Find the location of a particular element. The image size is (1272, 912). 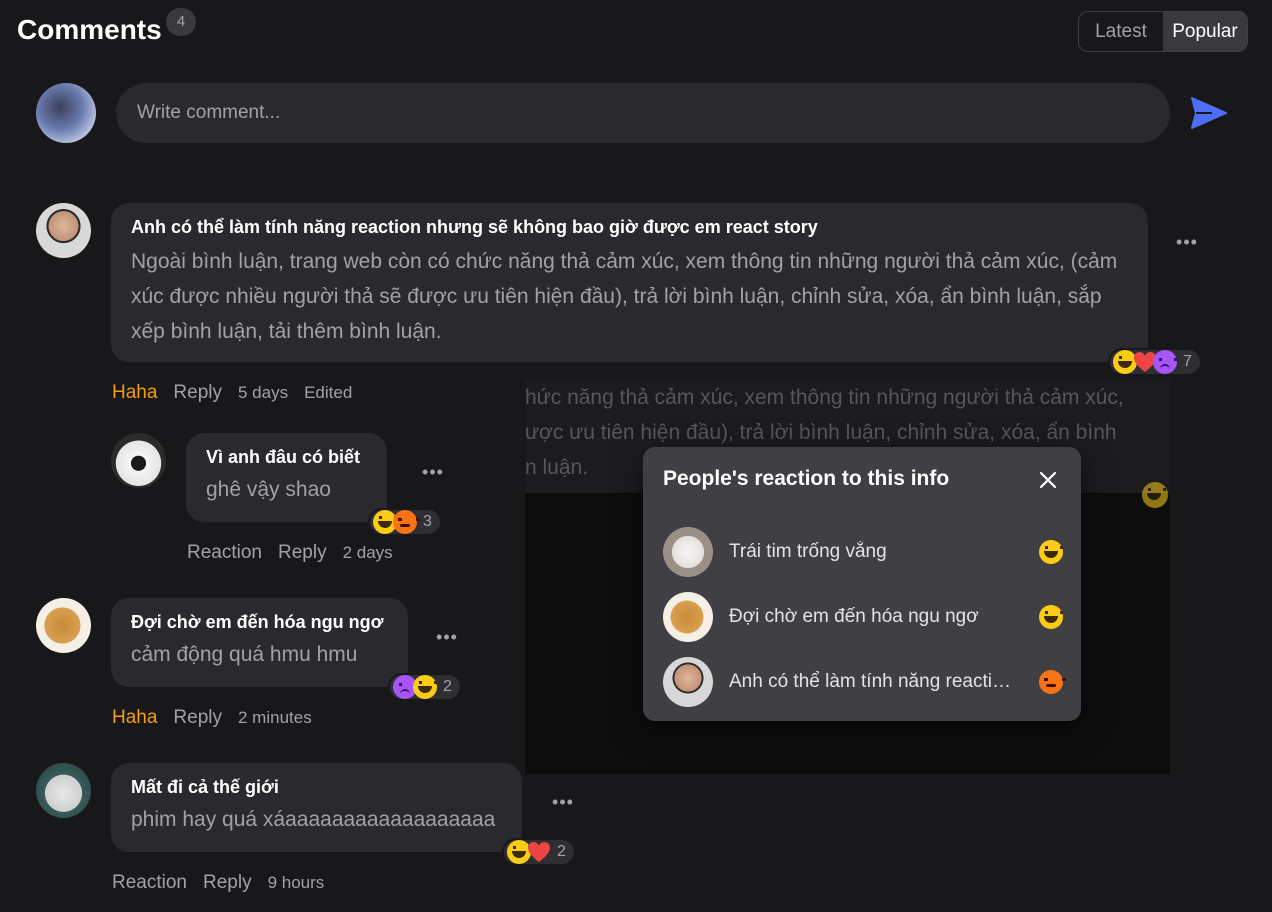

background-reaction is located at coordinates (1156, 495).